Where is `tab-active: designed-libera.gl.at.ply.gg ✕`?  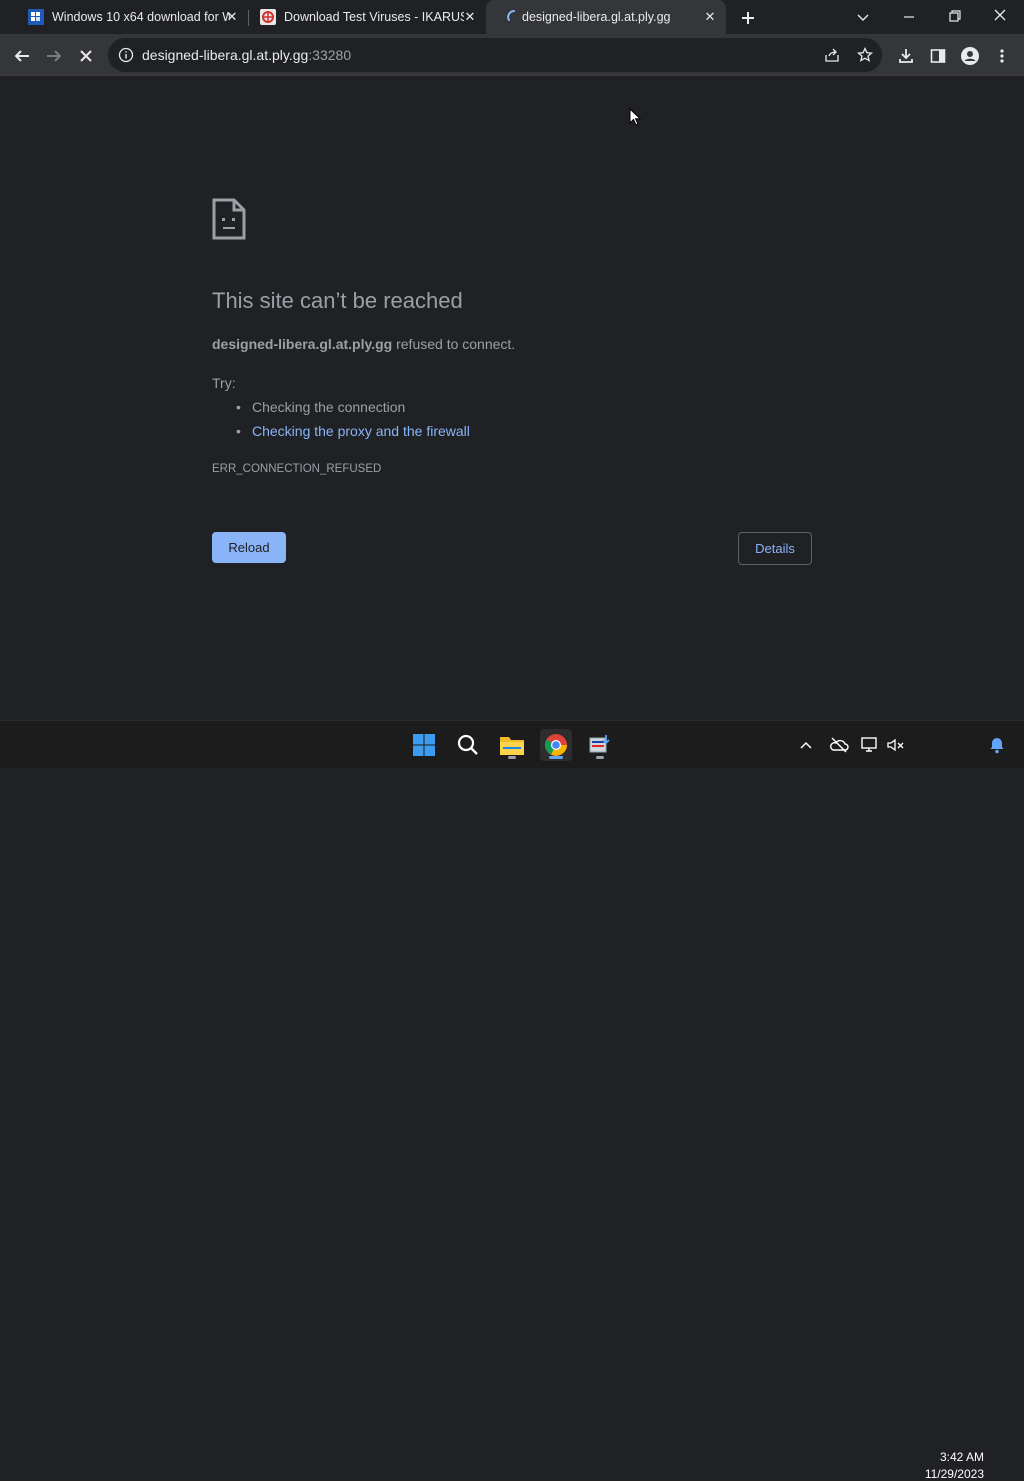 tab-active: designed-libera.gl.at.ply.gg ✕ is located at coordinates (606, 17).